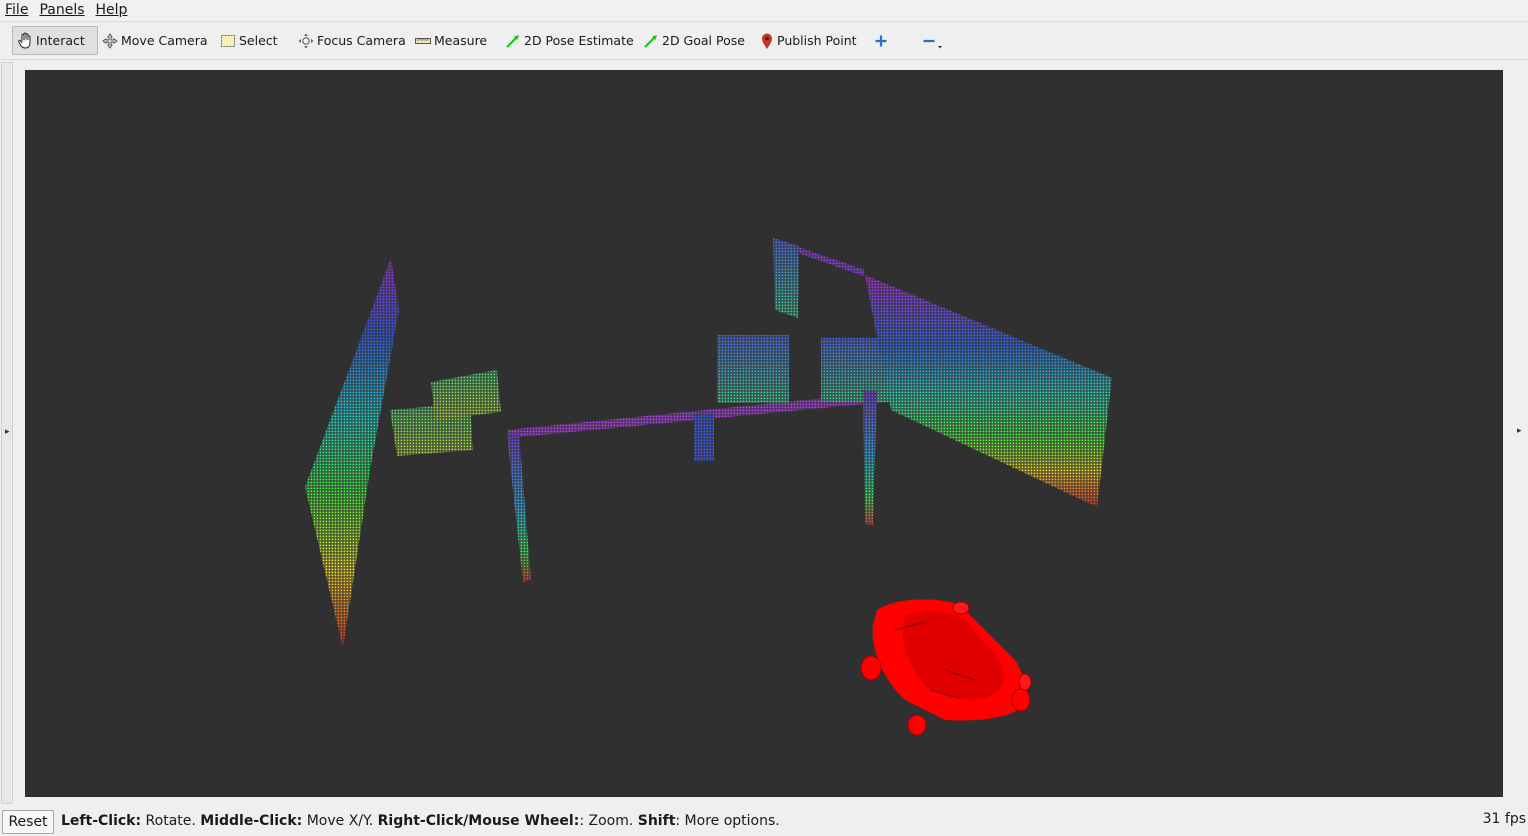 The width and height of the screenshot is (1528, 836). Describe the element at coordinates (608, 821) in the screenshot. I see `hint-right-click-text: : Zoom.` at that location.